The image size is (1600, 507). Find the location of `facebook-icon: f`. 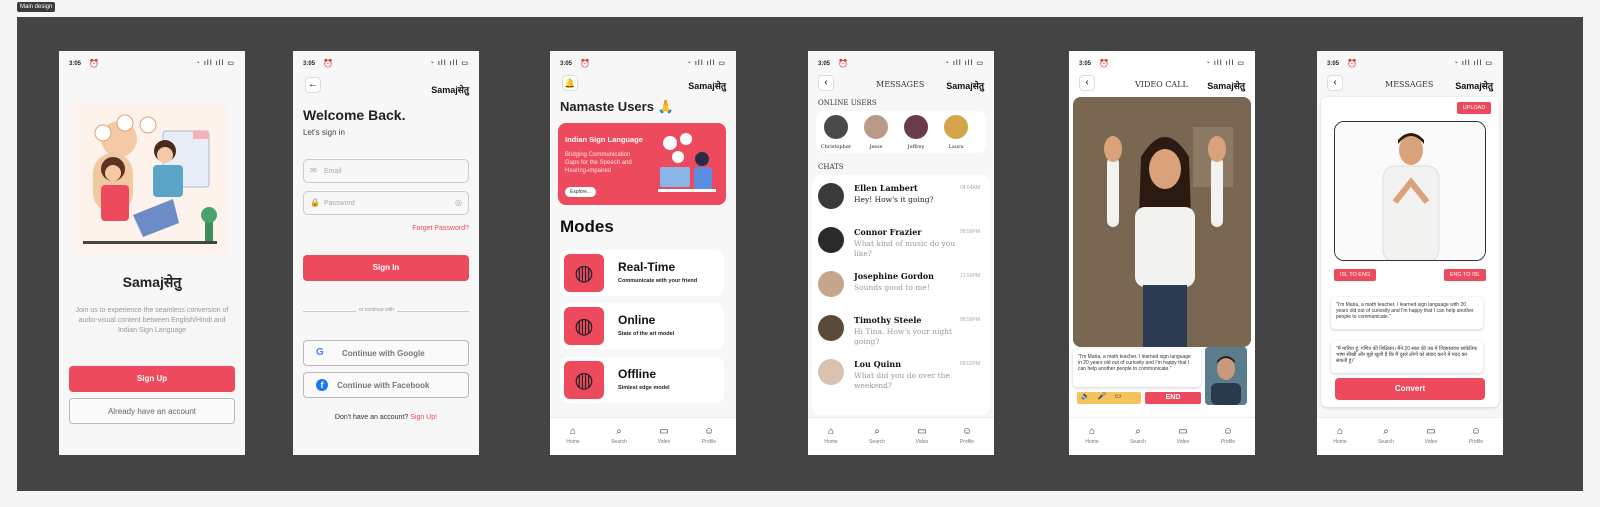

facebook-icon: f is located at coordinates (322, 385).